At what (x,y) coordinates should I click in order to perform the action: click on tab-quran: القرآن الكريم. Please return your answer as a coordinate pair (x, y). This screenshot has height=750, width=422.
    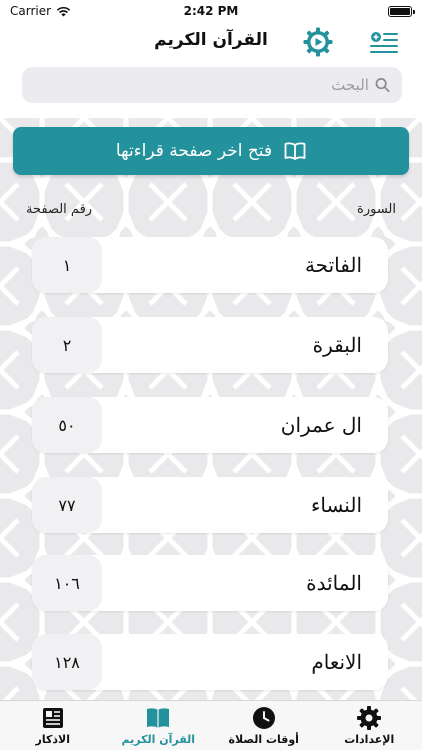
    Looking at the image, I should click on (158, 725).